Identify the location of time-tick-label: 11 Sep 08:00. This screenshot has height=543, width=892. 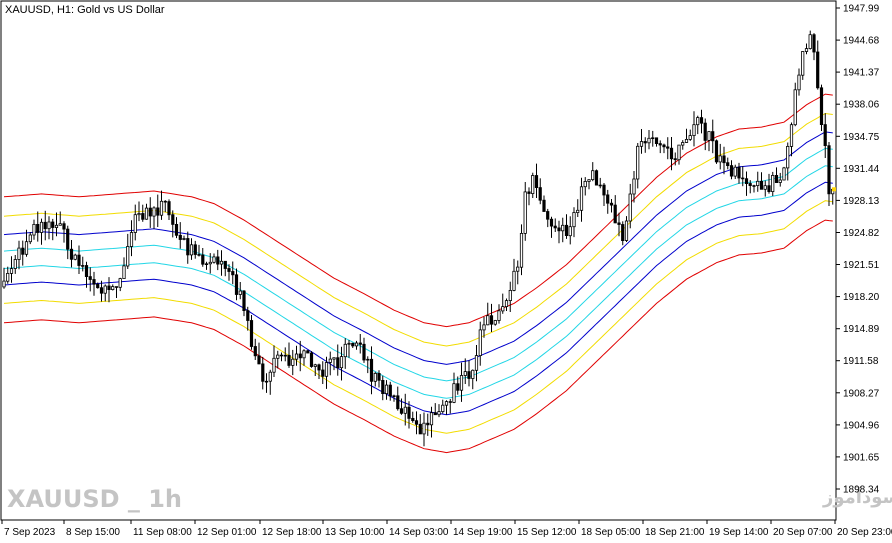
(162, 532).